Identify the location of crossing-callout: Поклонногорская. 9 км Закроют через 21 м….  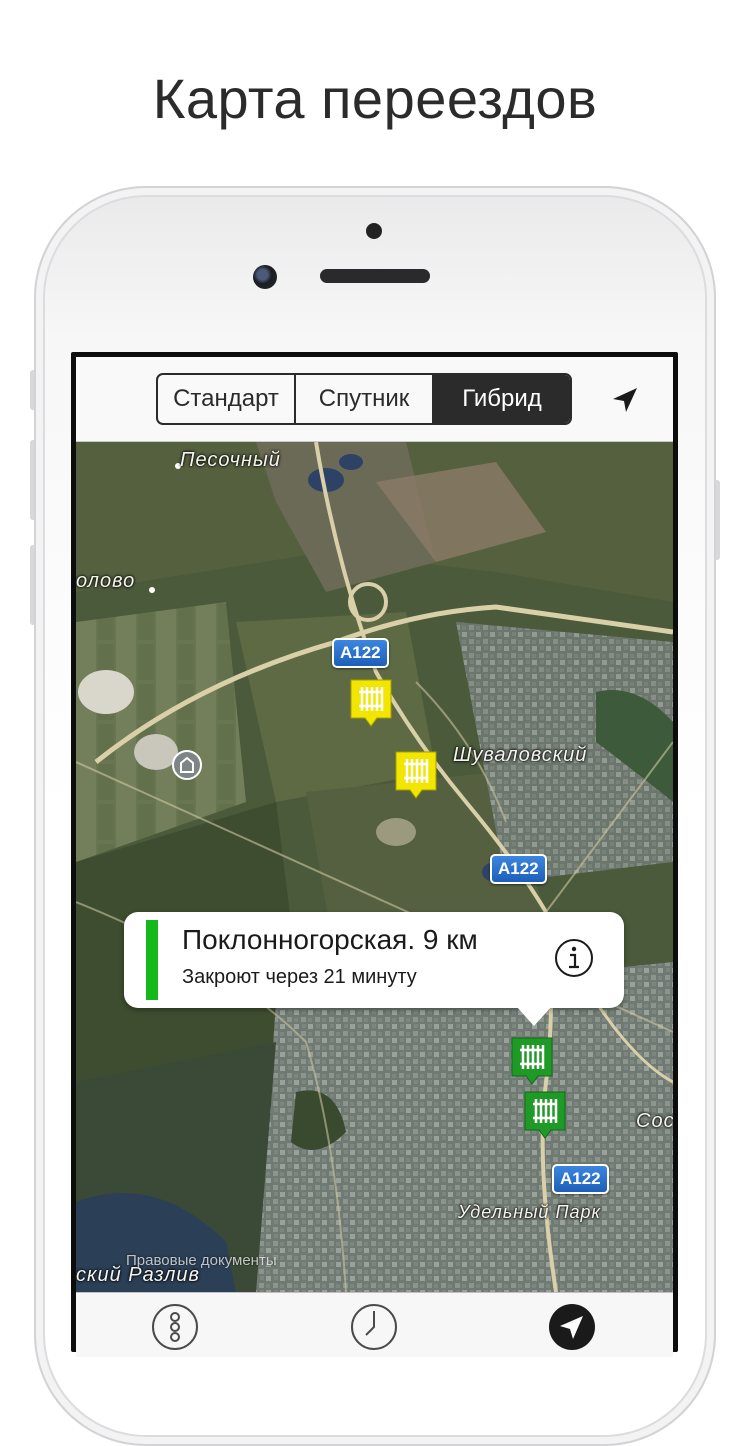
(374, 969).